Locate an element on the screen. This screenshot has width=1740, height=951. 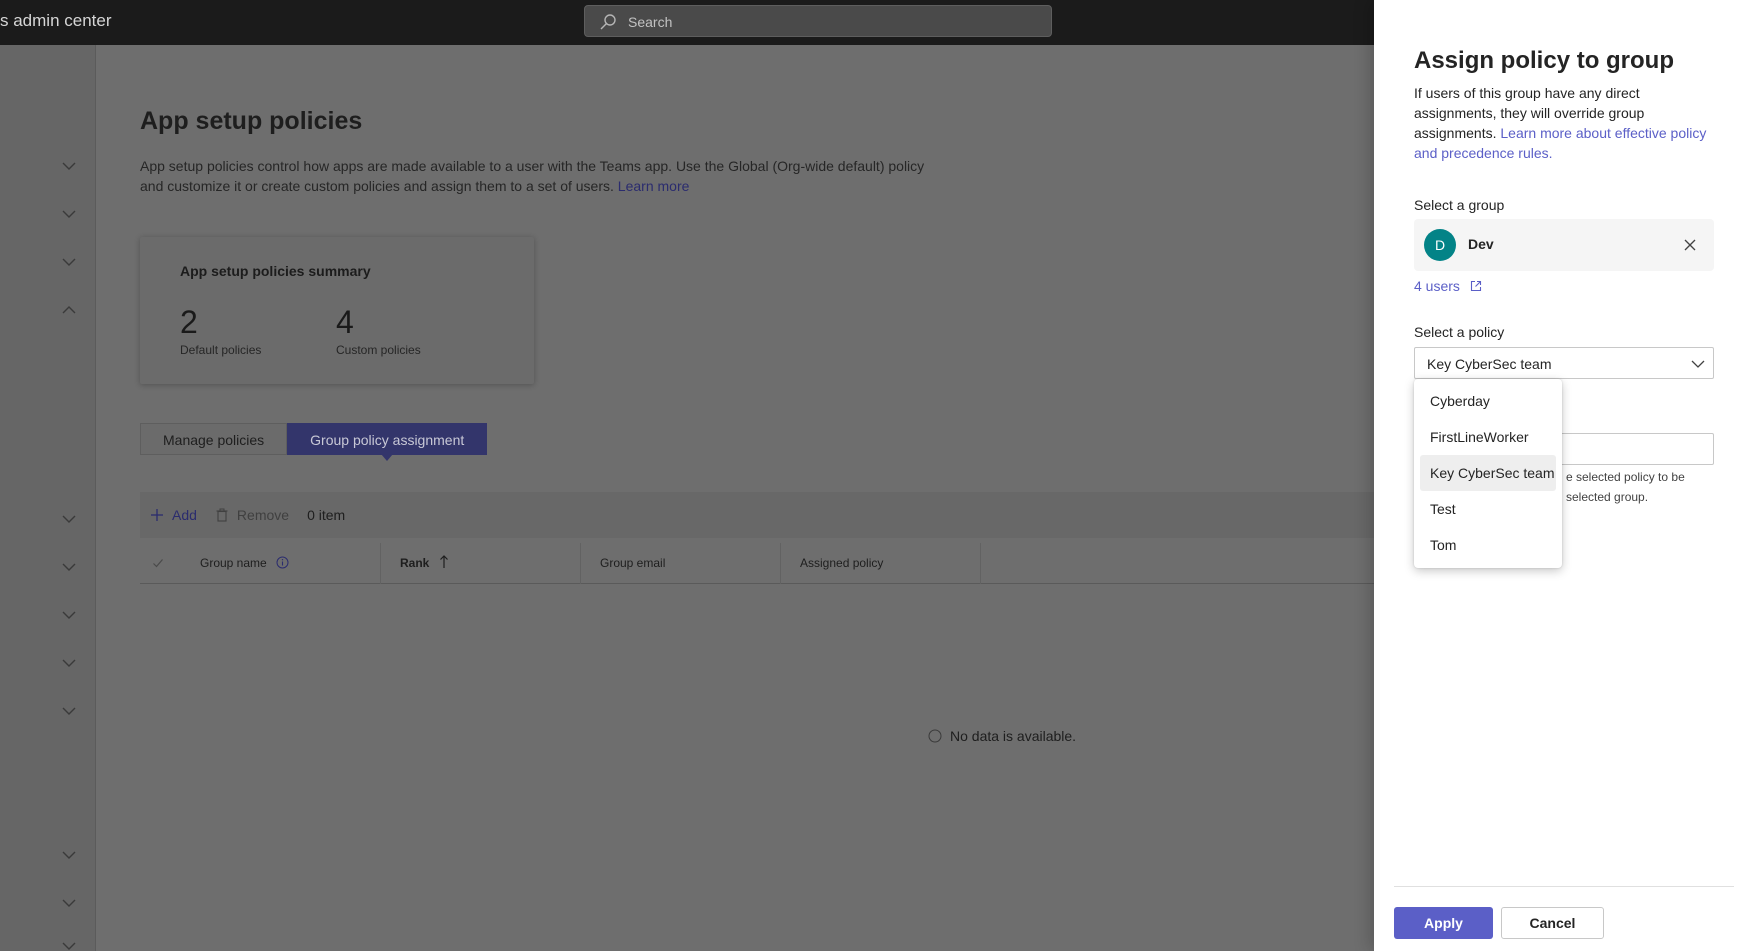
selected-group-chip: D Dev is located at coordinates (1564, 245).